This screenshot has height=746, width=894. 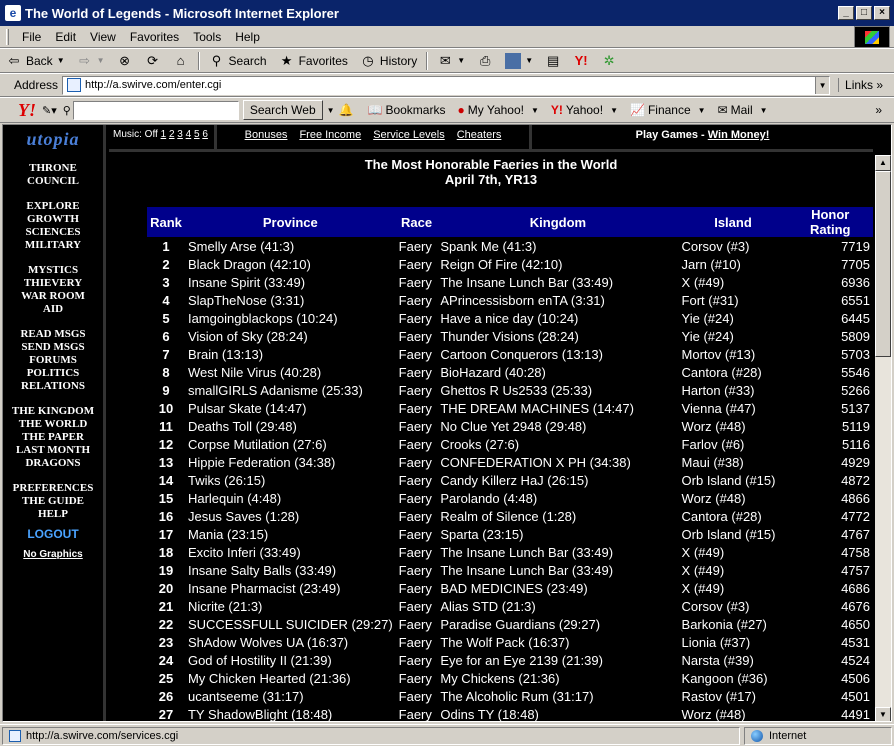 I want to click on cell-honor: 4772, so click(x=855, y=516).